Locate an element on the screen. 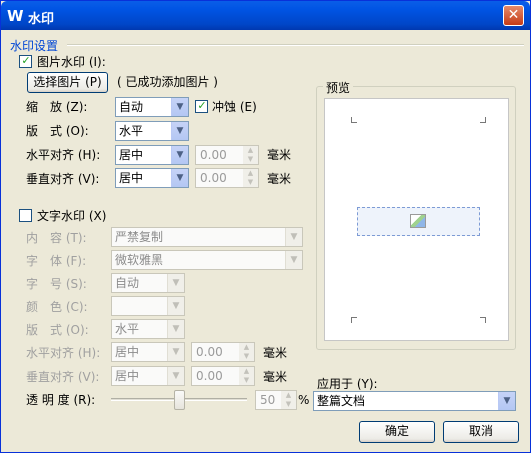 The height and width of the screenshot is (453, 531). watermark-preview is located at coordinates (418, 221).